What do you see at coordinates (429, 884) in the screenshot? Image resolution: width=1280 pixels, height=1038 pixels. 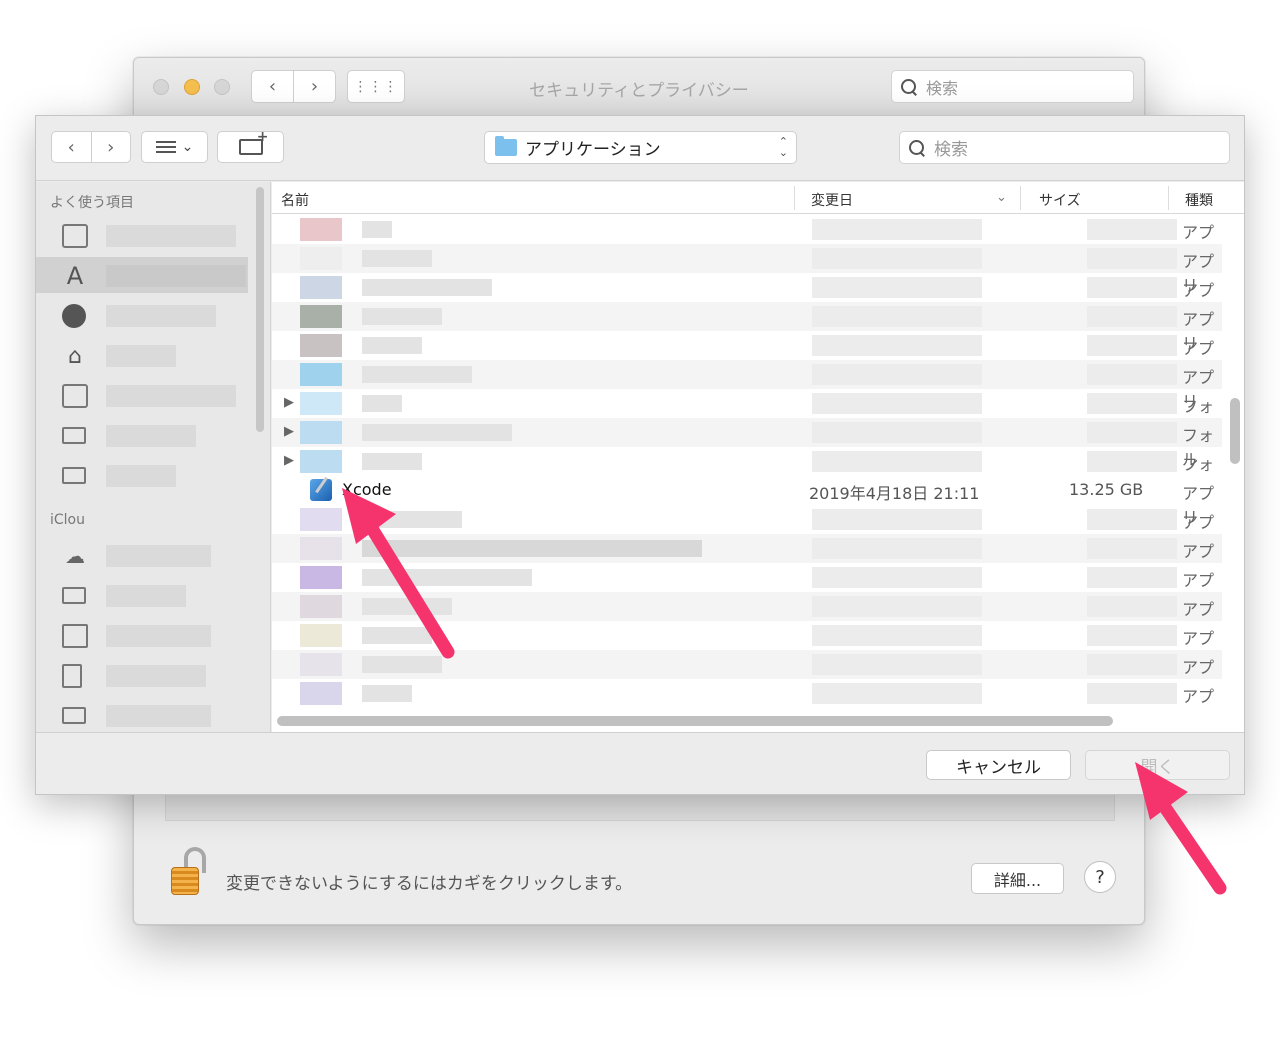 I see `lock-message: 変更できないようにするにはカギをクリックします。` at bounding box center [429, 884].